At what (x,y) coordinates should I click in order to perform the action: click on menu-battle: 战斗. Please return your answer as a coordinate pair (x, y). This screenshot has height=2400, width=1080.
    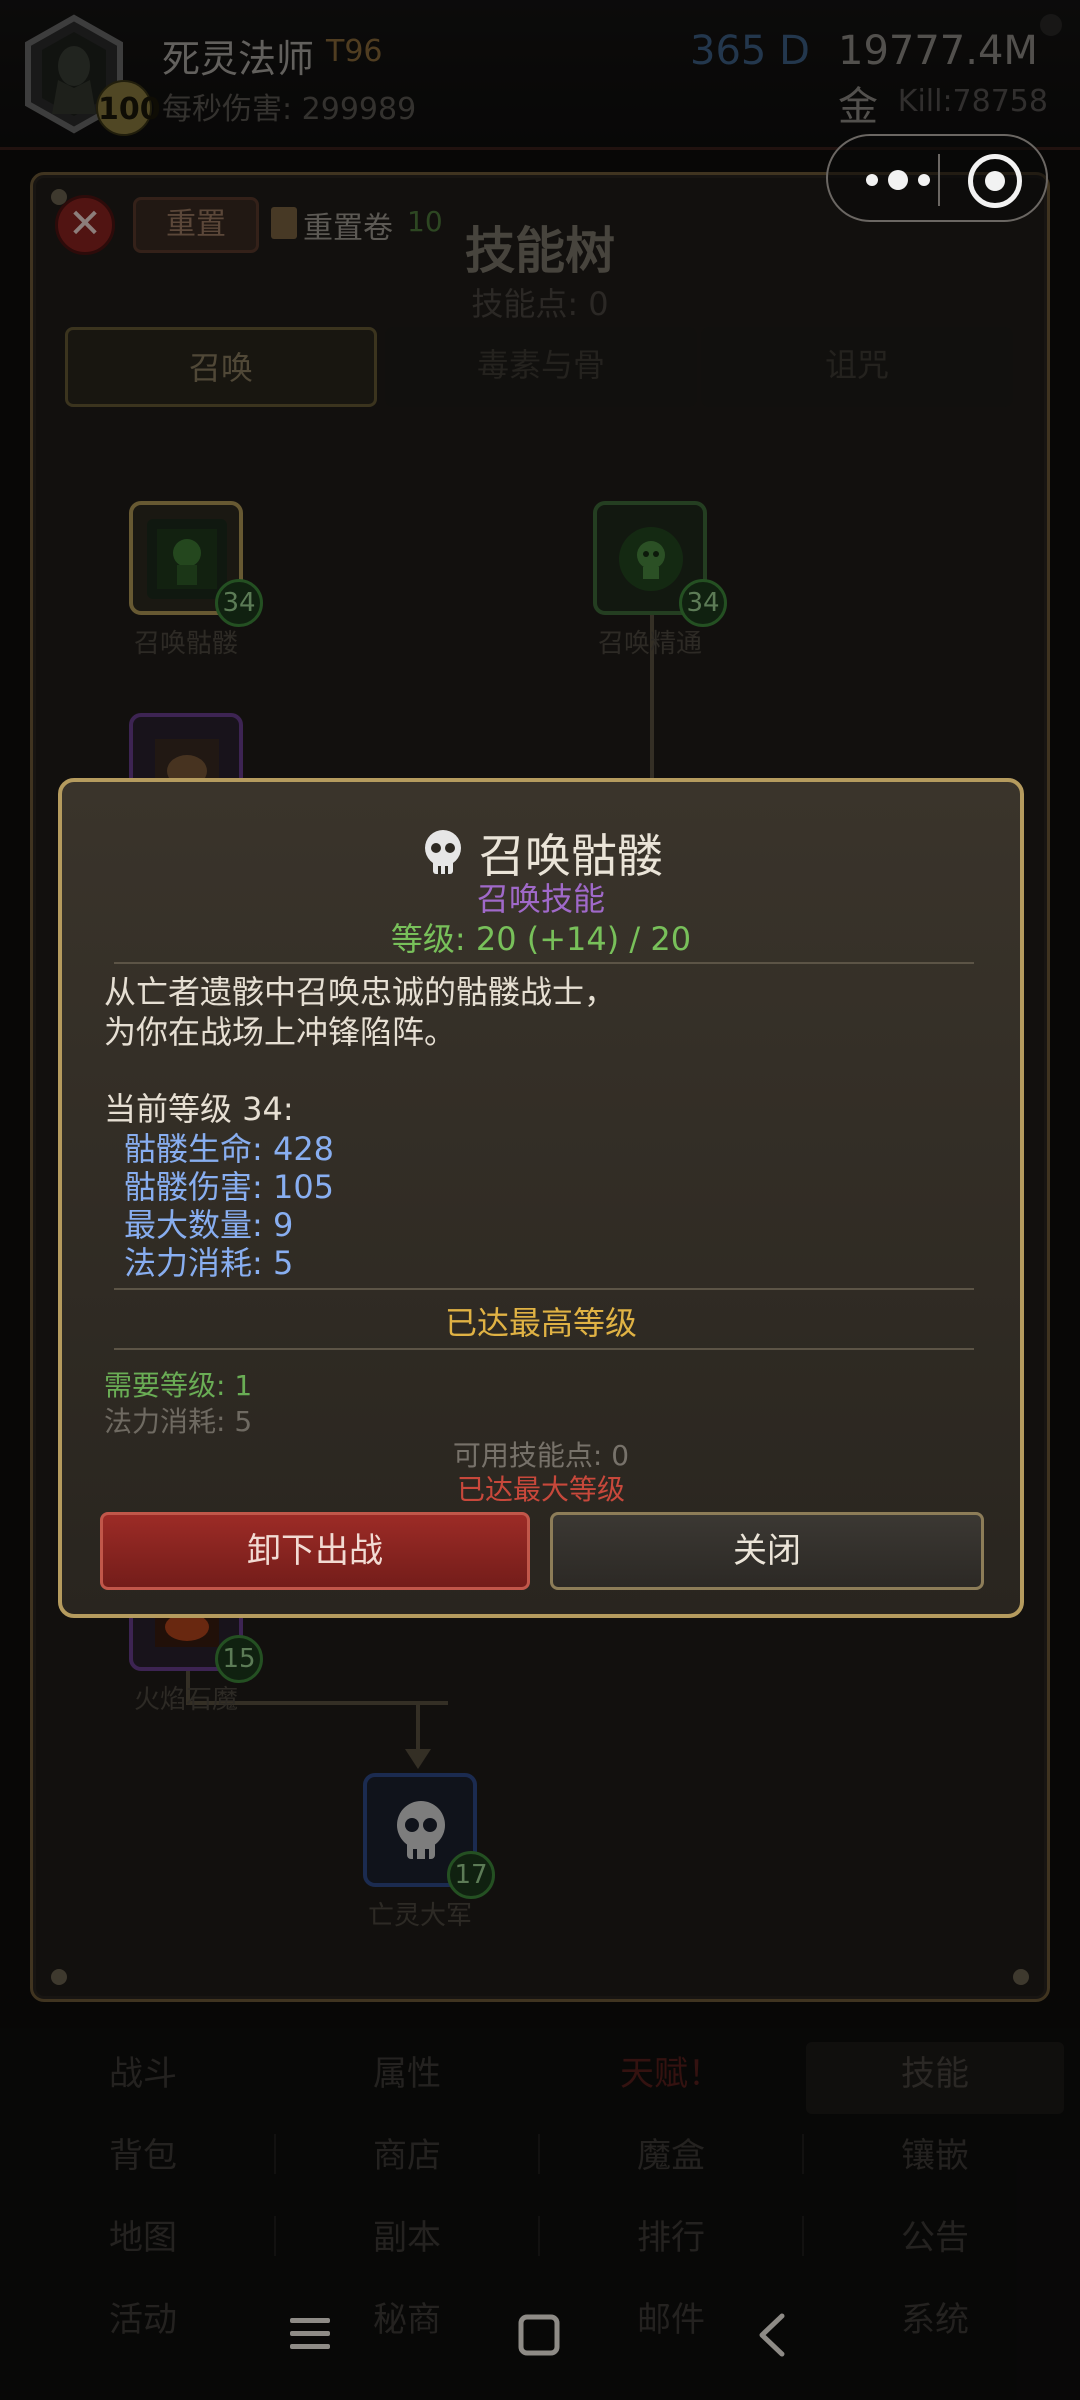
    Looking at the image, I should click on (143, 2074).